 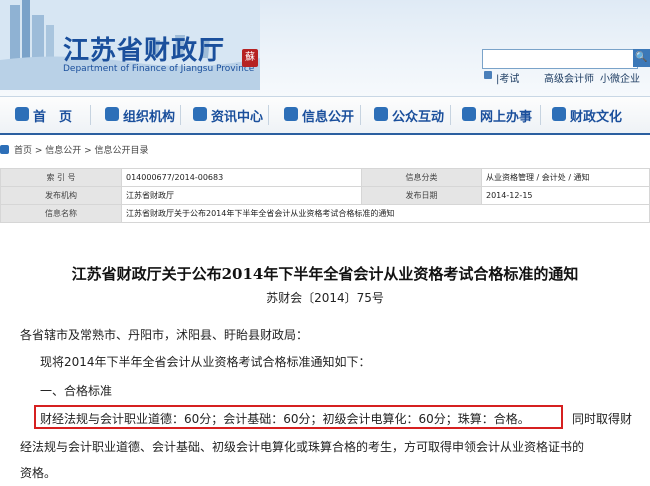 What do you see at coordinates (418, 115) in the screenshot?
I see `nav-item-public-interaction: 公众互动` at bounding box center [418, 115].